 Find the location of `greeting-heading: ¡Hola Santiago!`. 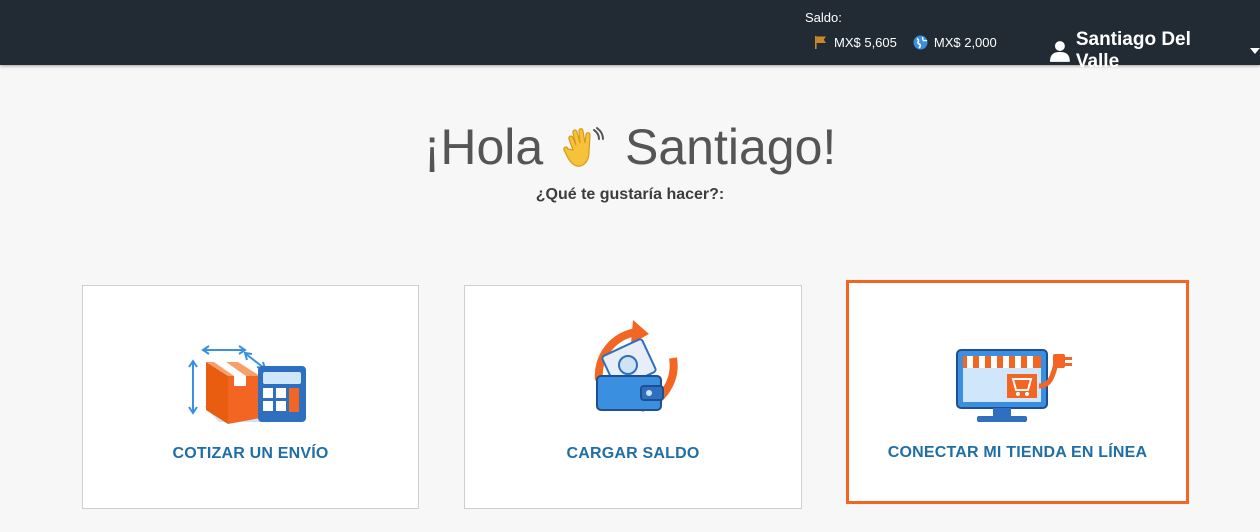

greeting-heading: ¡Hola Santiago! is located at coordinates (630, 147).